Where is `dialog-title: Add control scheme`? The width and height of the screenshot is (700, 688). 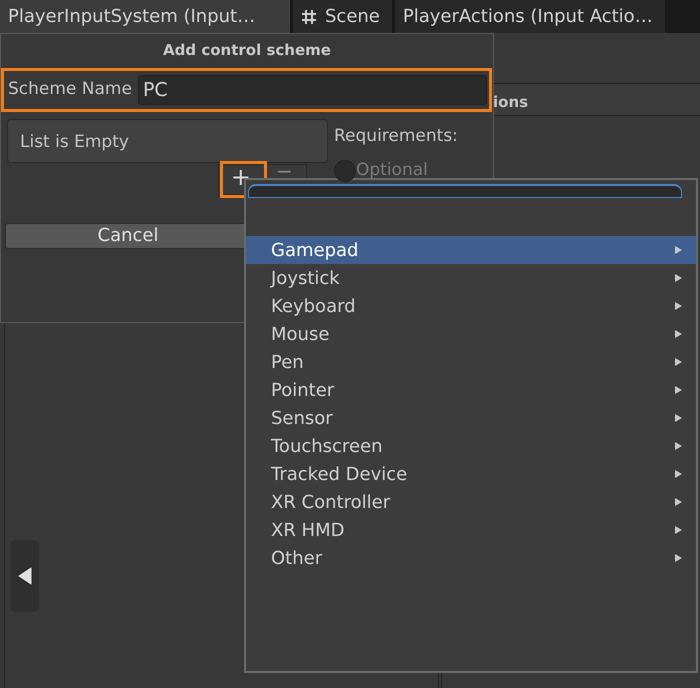
dialog-title: Add control scheme is located at coordinates (247, 50).